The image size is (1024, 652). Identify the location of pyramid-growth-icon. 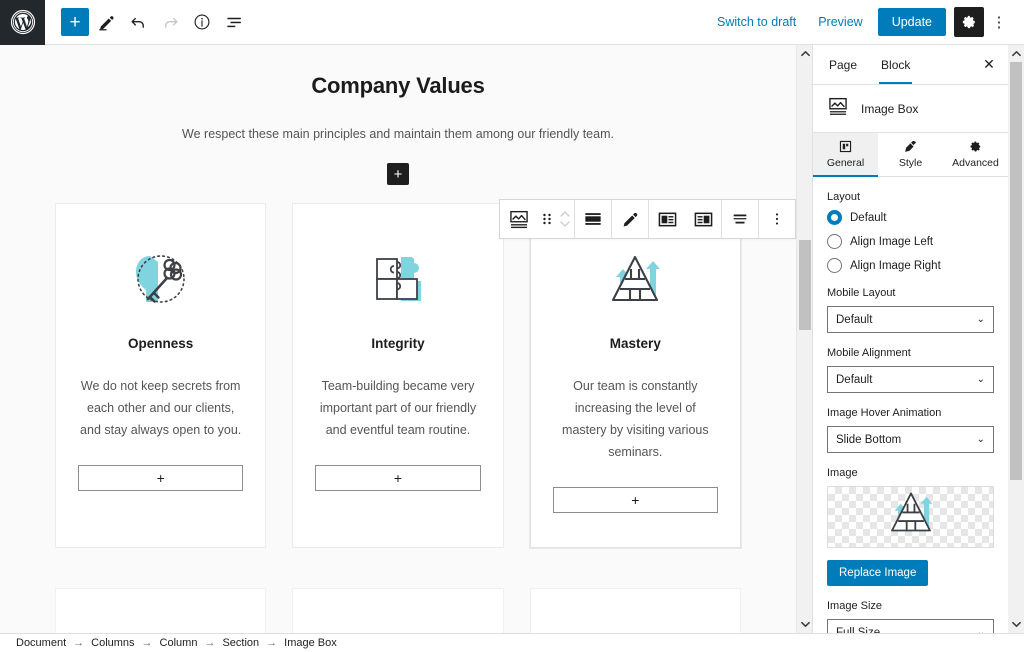
(635, 282).